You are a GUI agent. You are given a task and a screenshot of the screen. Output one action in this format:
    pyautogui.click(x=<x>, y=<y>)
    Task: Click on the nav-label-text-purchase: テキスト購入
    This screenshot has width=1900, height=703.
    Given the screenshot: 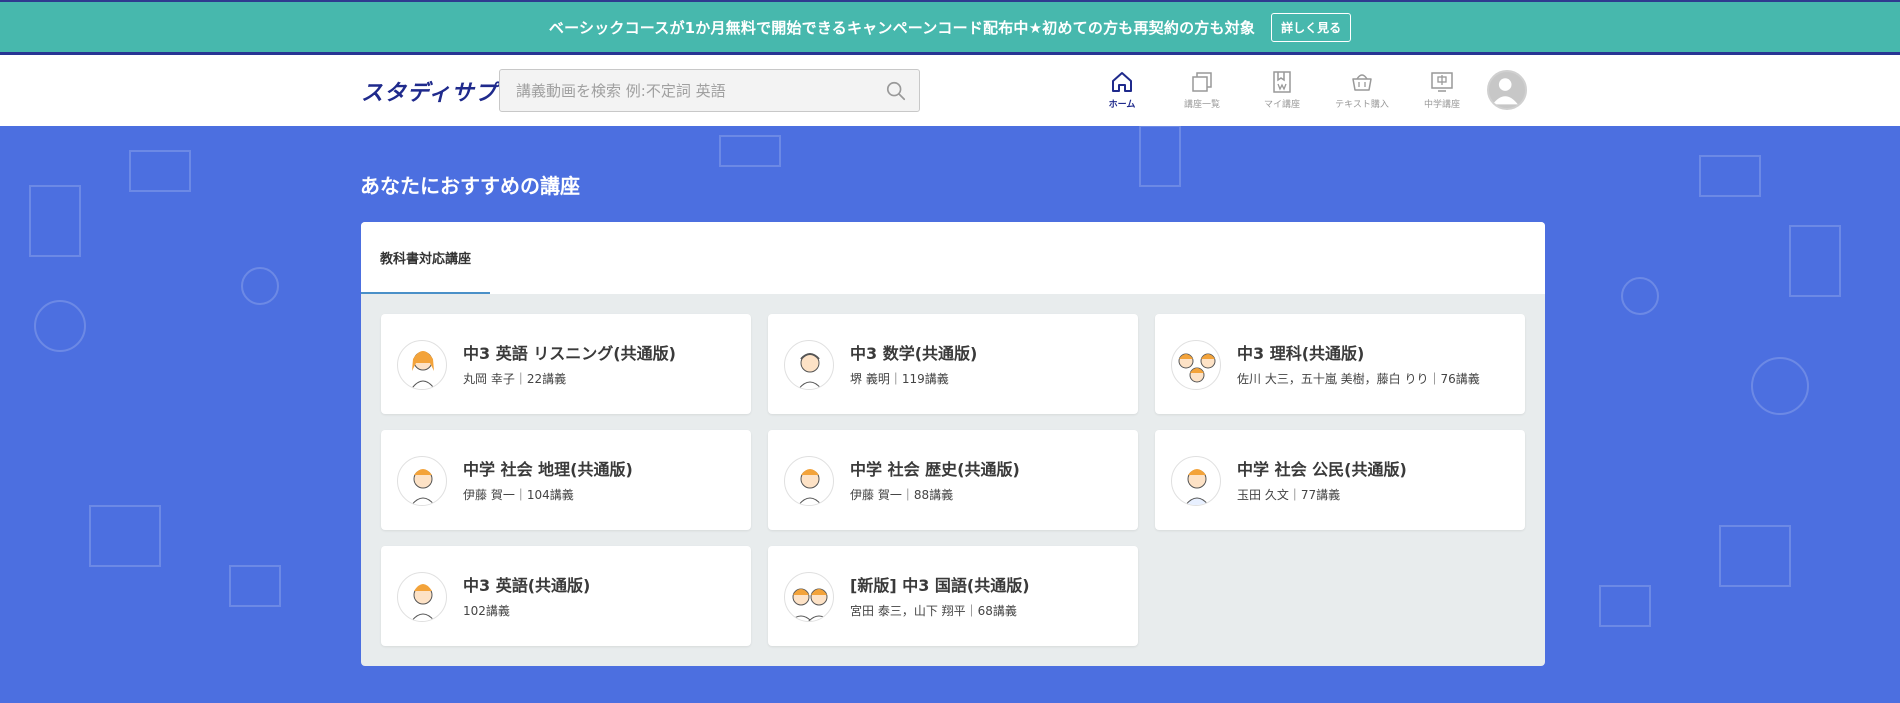 What is the action you would take?
    pyautogui.click(x=1362, y=105)
    